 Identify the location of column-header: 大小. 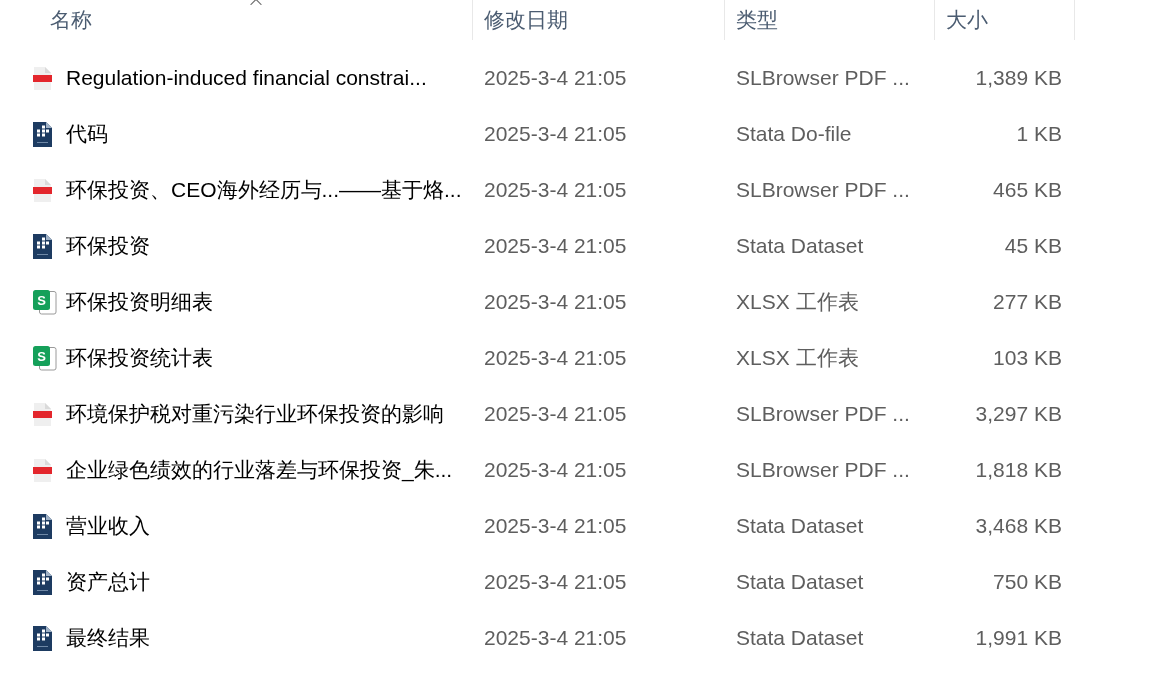
(1005, 20).